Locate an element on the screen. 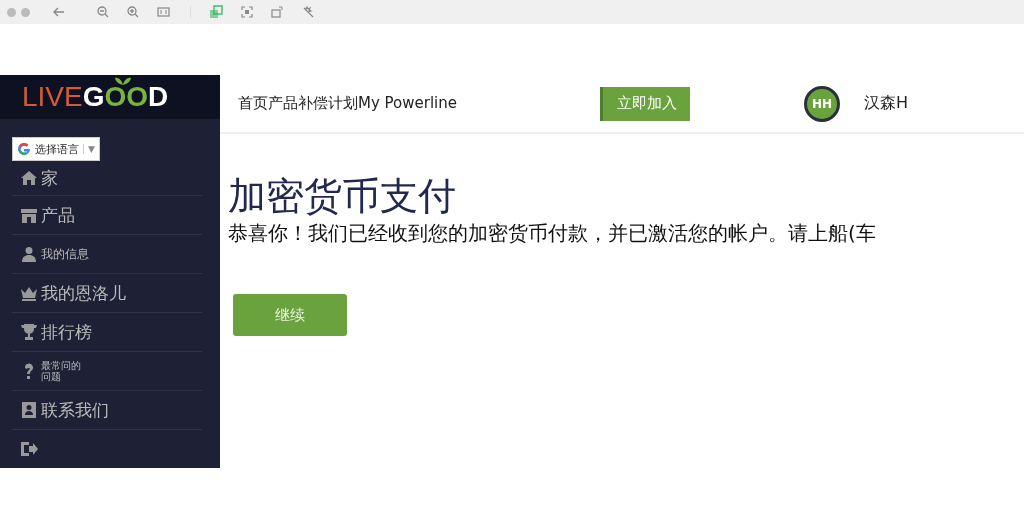 This screenshot has width=1024, height=518. sidebar-item: 联系我们 is located at coordinates (107, 410).